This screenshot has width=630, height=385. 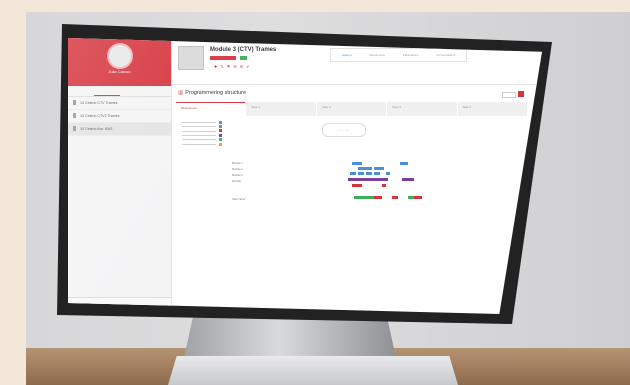 What do you see at coordinates (377, 55) in the screenshot?
I see `tab-documents: Documents` at bounding box center [377, 55].